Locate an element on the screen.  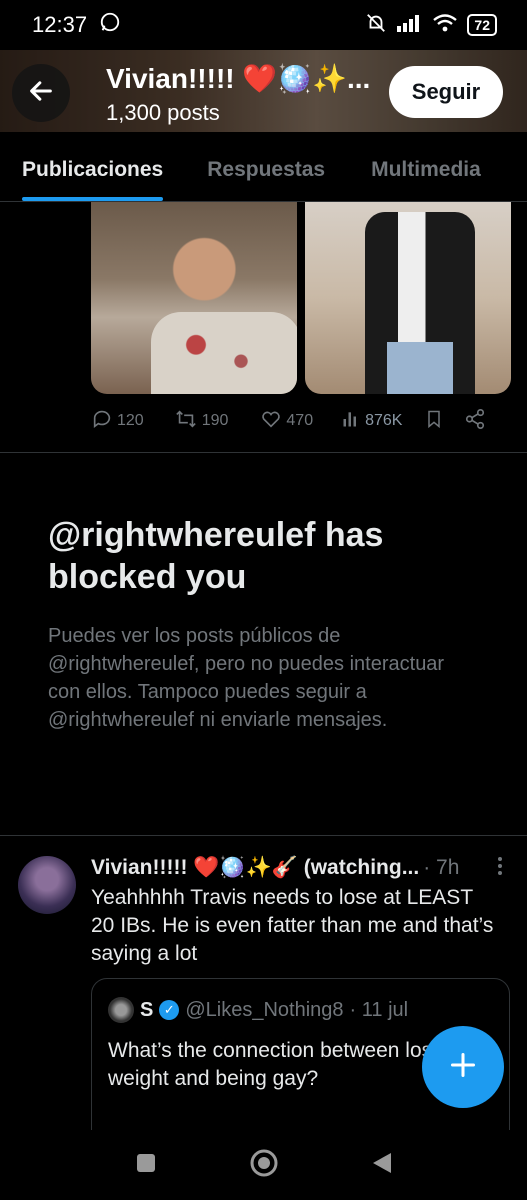
status-bar: 12:37 72 is located at coordinates (263, 25).